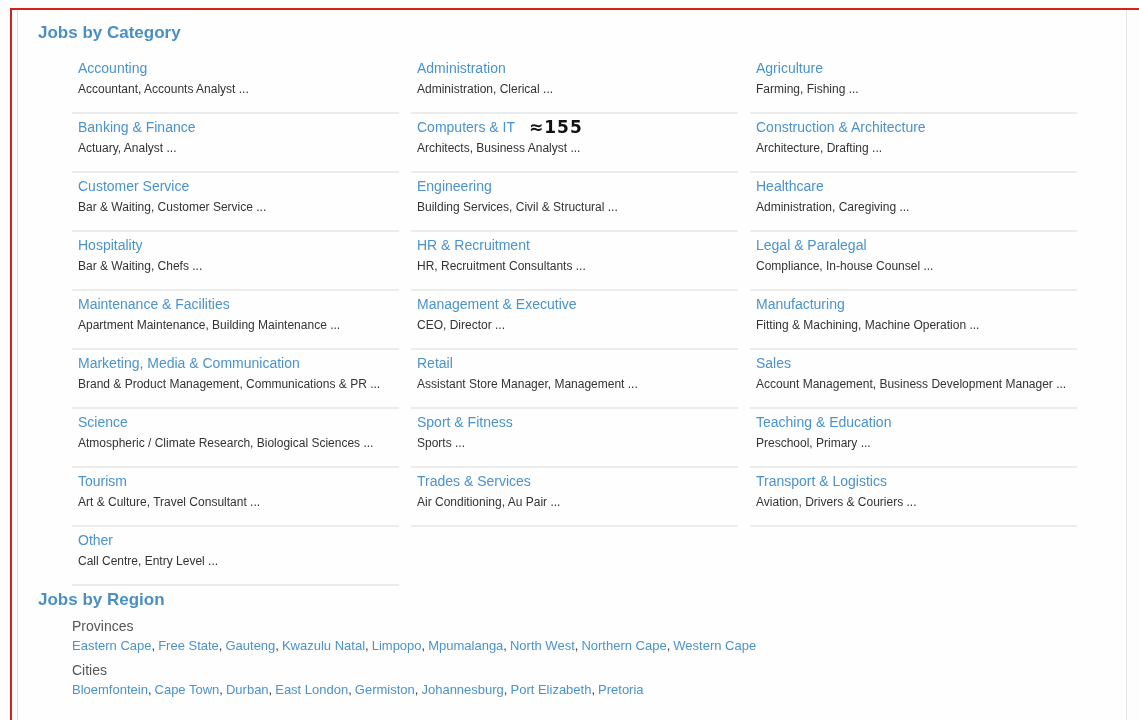  Describe the element at coordinates (811, 245) in the screenshot. I see `category-link: Legal & Paralegal` at that location.